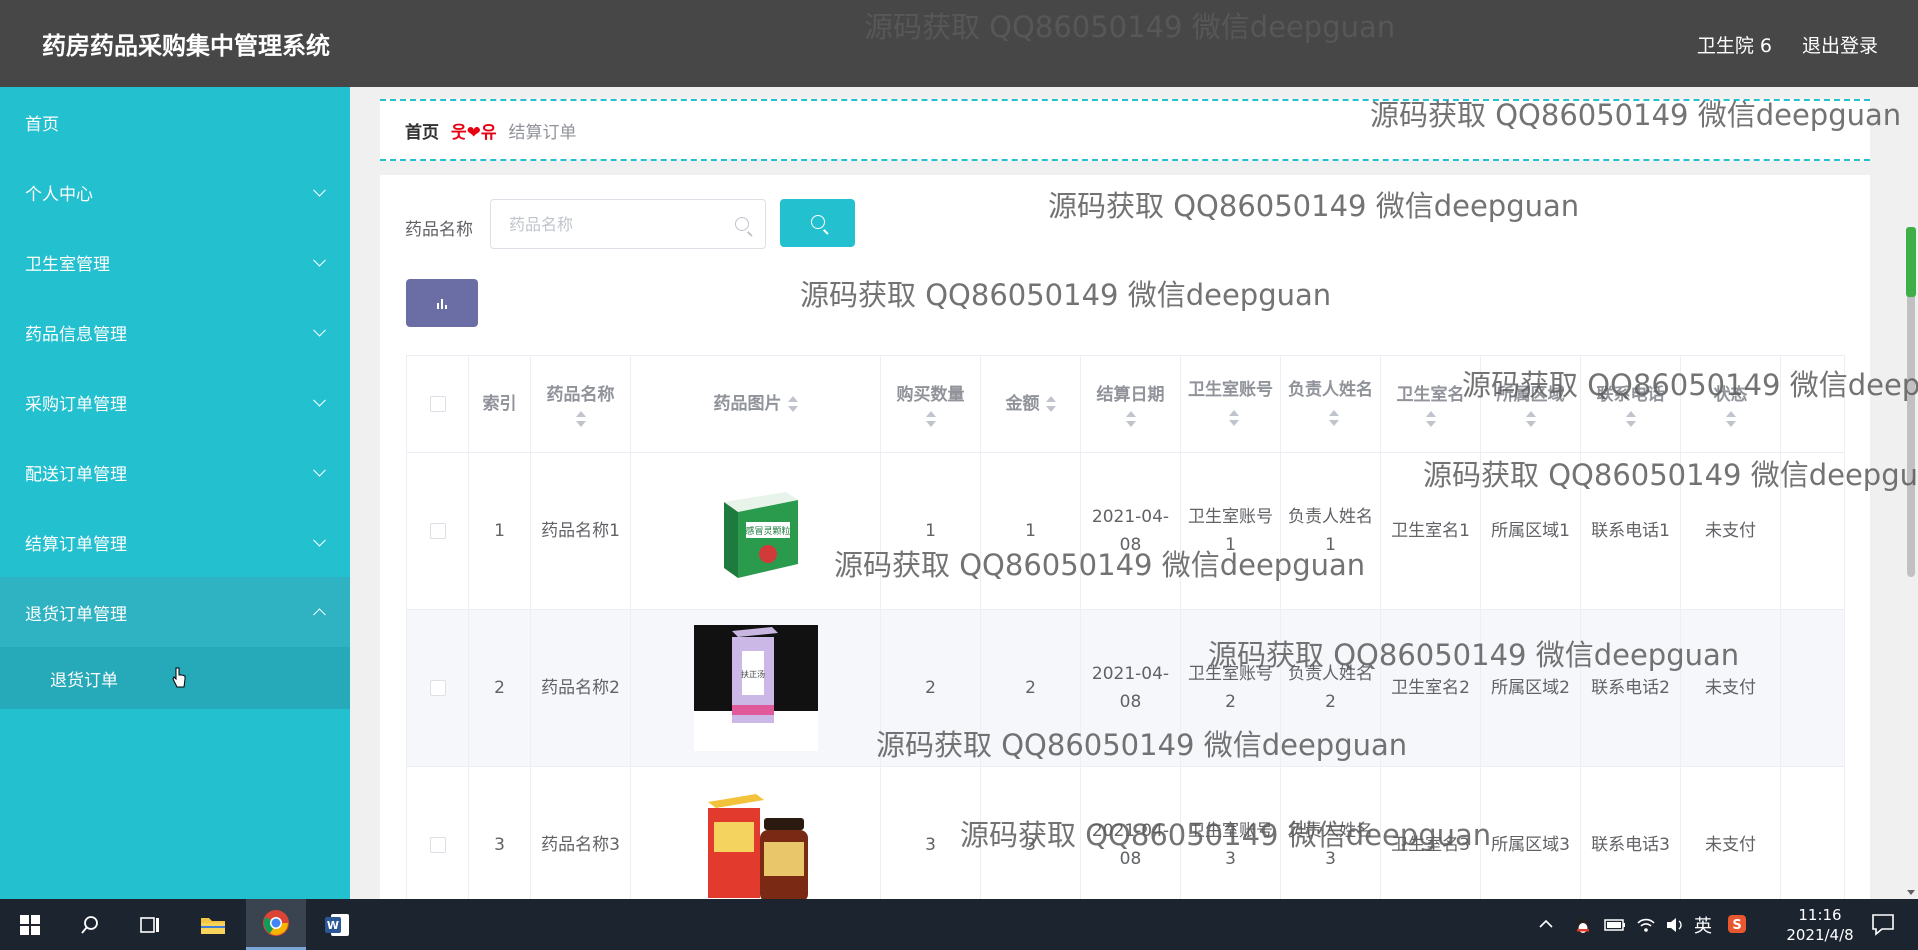 Image resolution: width=1918 pixels, height=950 pixels. What do you see at coordinates (1840, 44) in the screenshot?
I see `logout-button: 退出登录` at bounding box center [1840, 44].